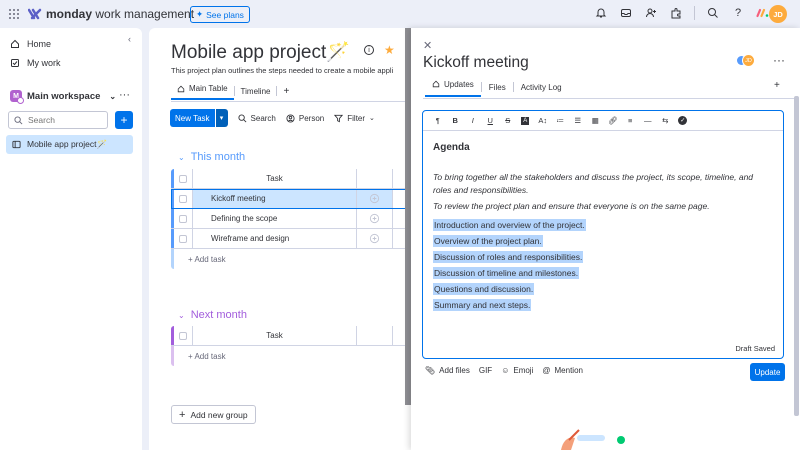 The height and width of the screenshot is (450, 800). Describe the element at coordinates (369, 50) in the screenshot. I see `info-icon: i` at that location.